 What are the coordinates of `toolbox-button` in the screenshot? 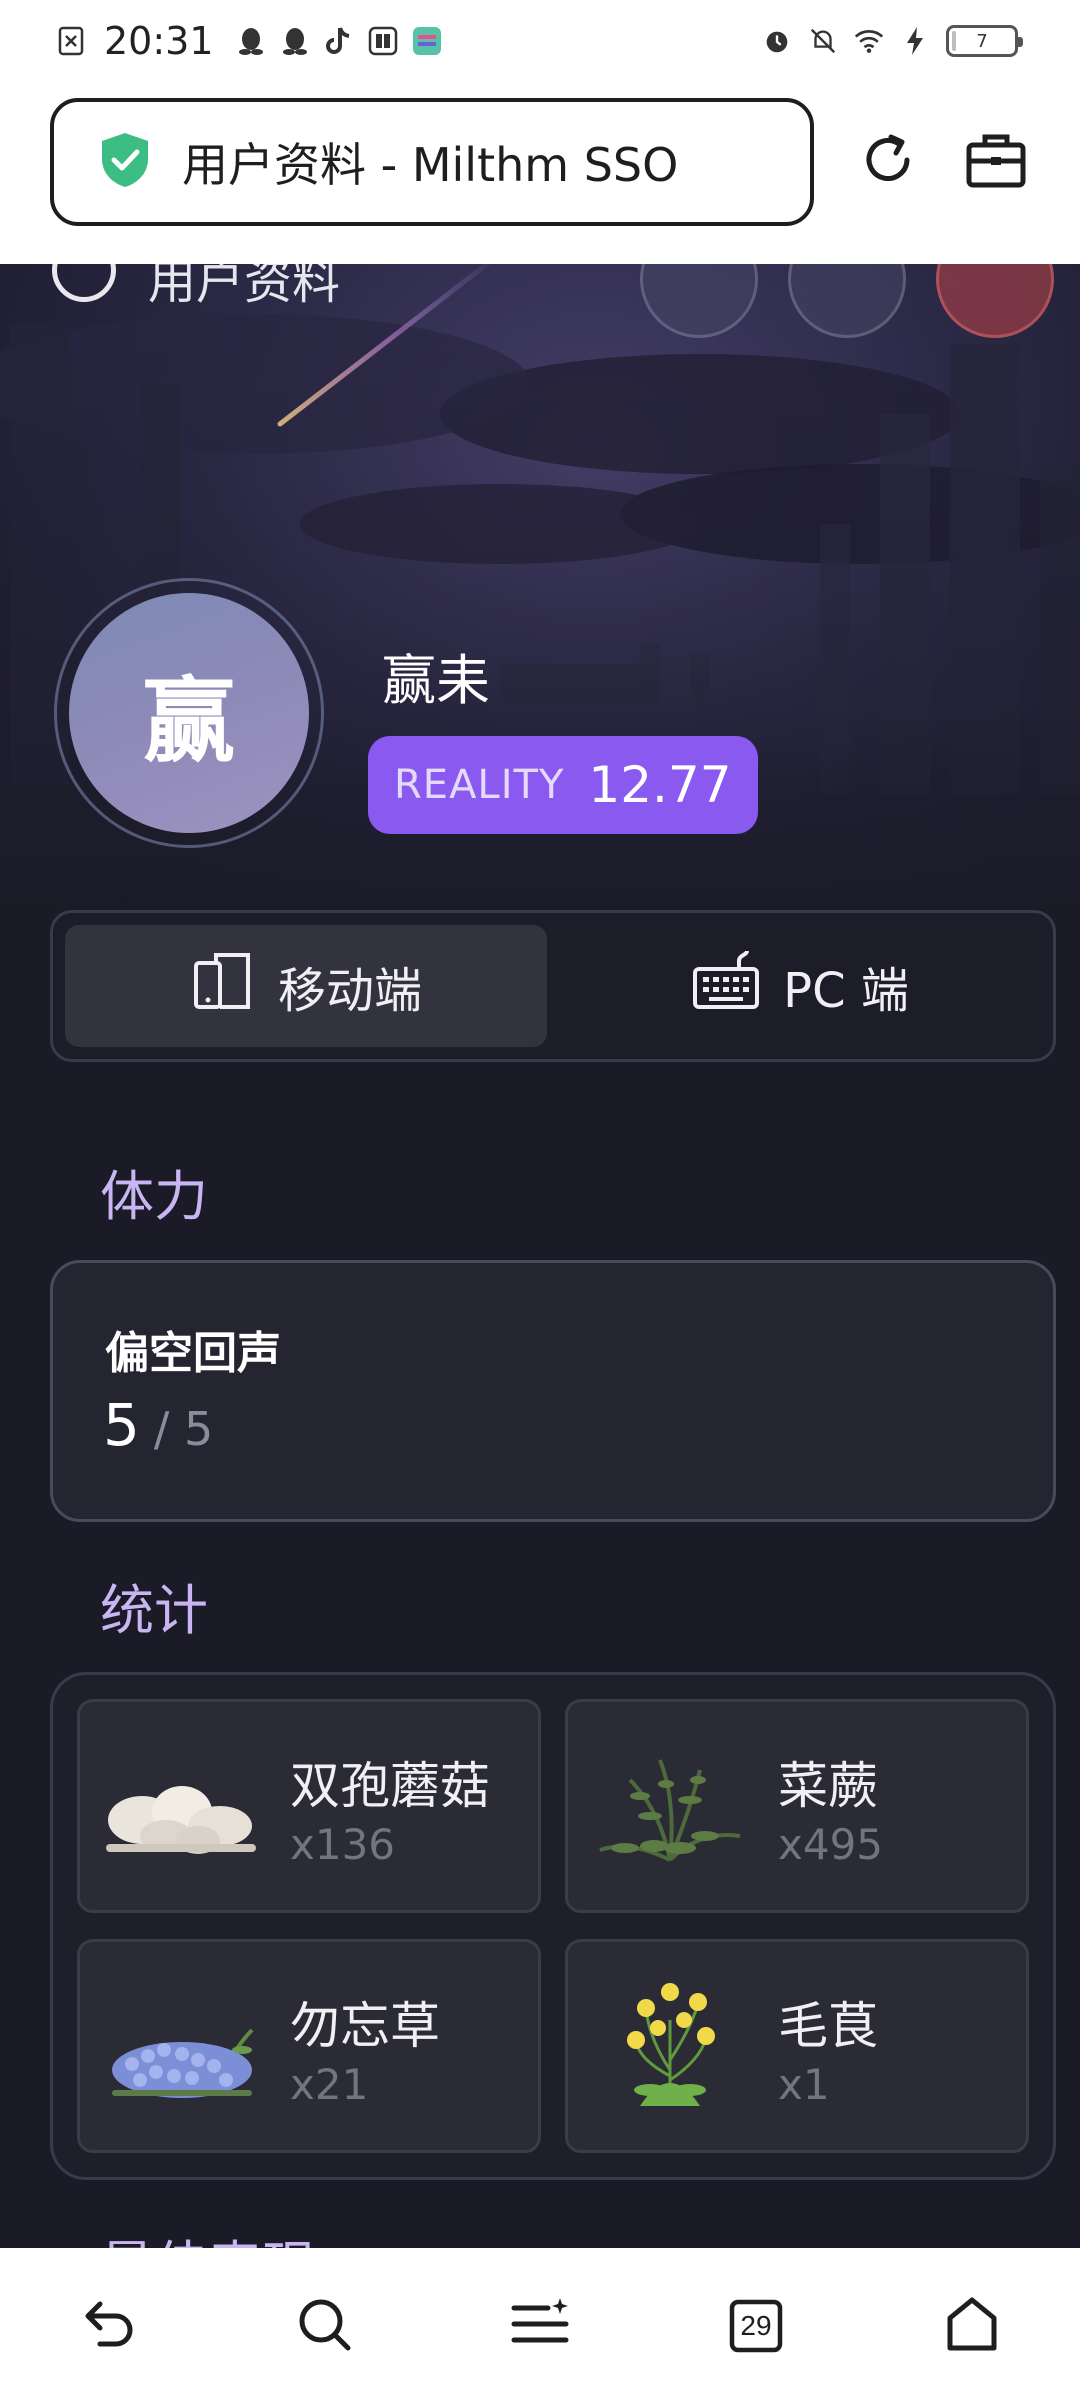 It's located at (996, 162).